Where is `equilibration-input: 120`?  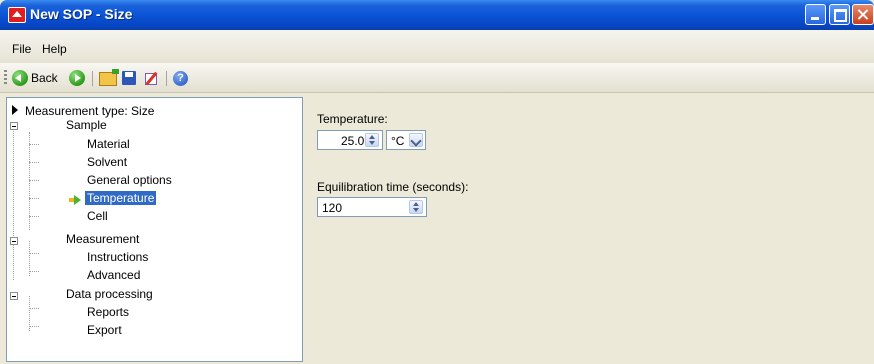
equilibration-input: 120 is located at coordinates (372, 207).